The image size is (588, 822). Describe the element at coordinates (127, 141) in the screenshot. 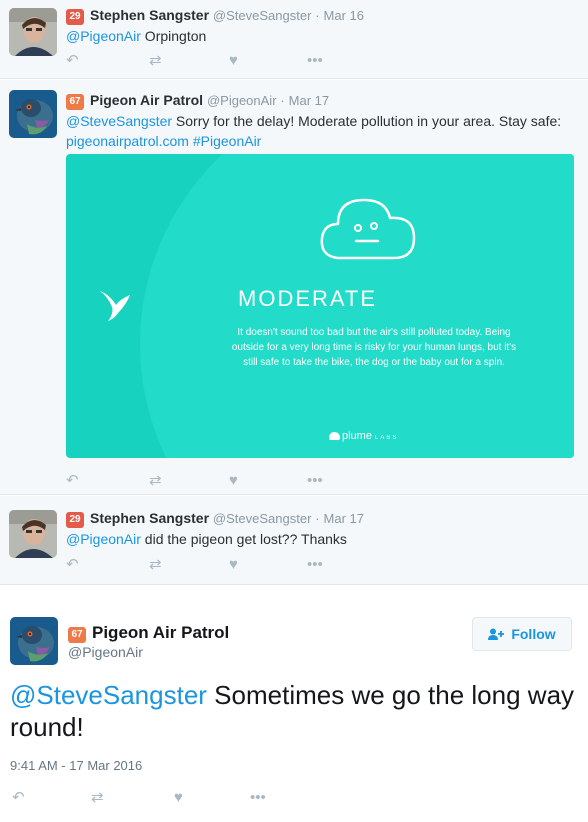

I see `website-link: pigeonairpatrol.com` at that location.